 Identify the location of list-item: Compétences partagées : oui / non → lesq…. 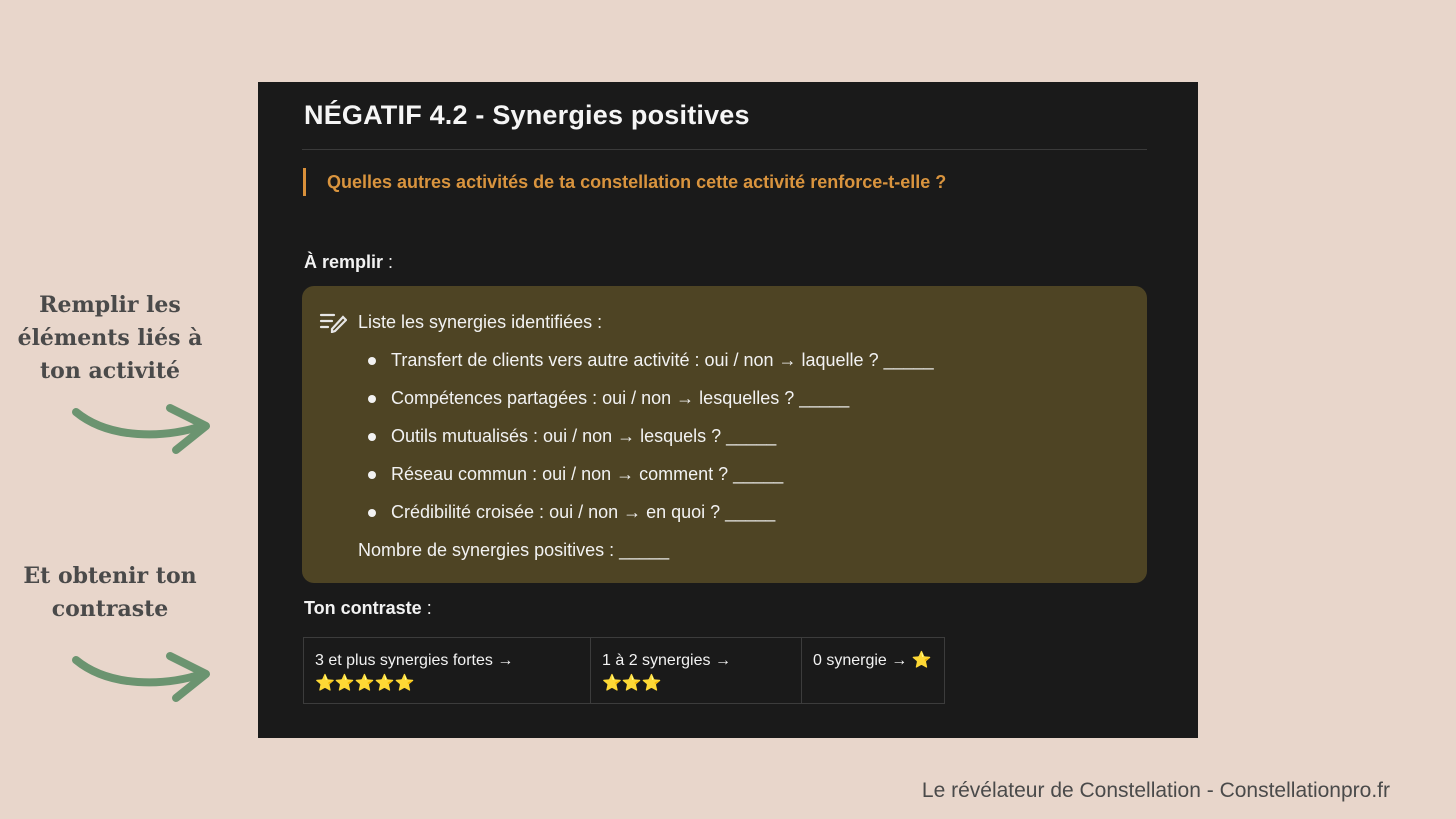
(646, 391).